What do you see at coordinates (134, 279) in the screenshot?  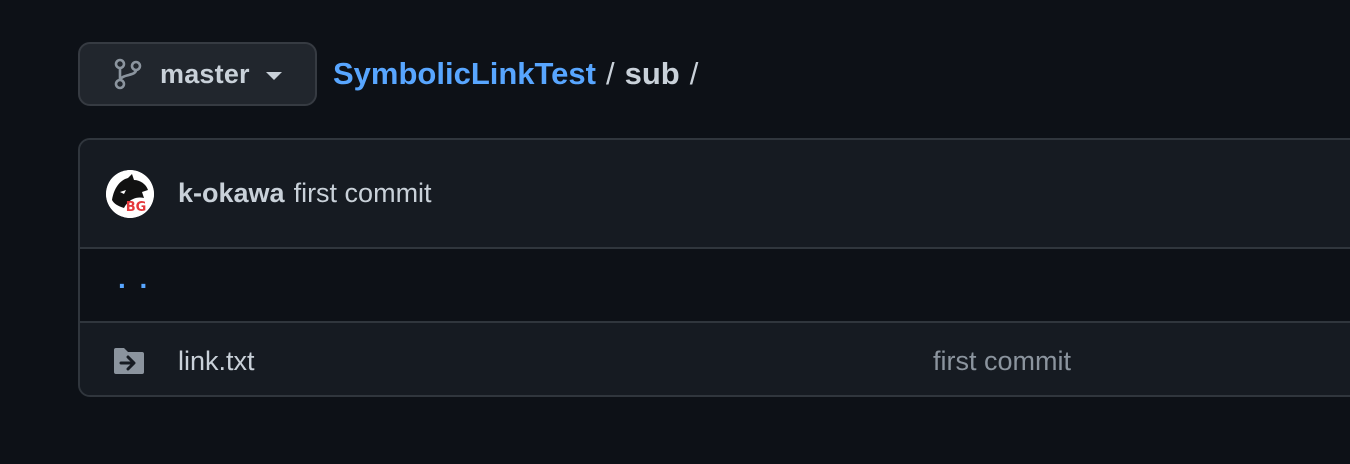 I see `parent-directory-link: . .` at bounding box center [134, 279].